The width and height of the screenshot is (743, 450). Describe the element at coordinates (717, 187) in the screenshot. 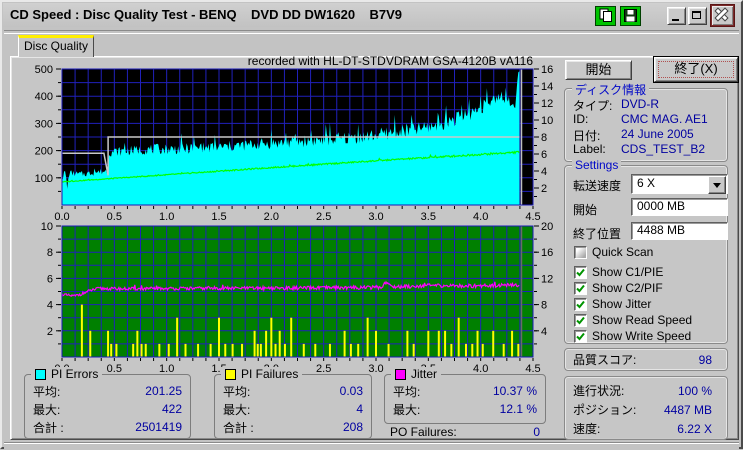

I see `chevron-down-icon` at that location.